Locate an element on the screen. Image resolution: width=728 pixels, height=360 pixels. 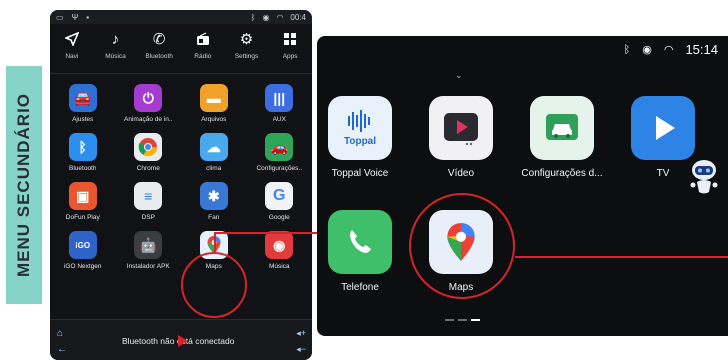
app-video: Vídeo is located at coordinates (461, 137).